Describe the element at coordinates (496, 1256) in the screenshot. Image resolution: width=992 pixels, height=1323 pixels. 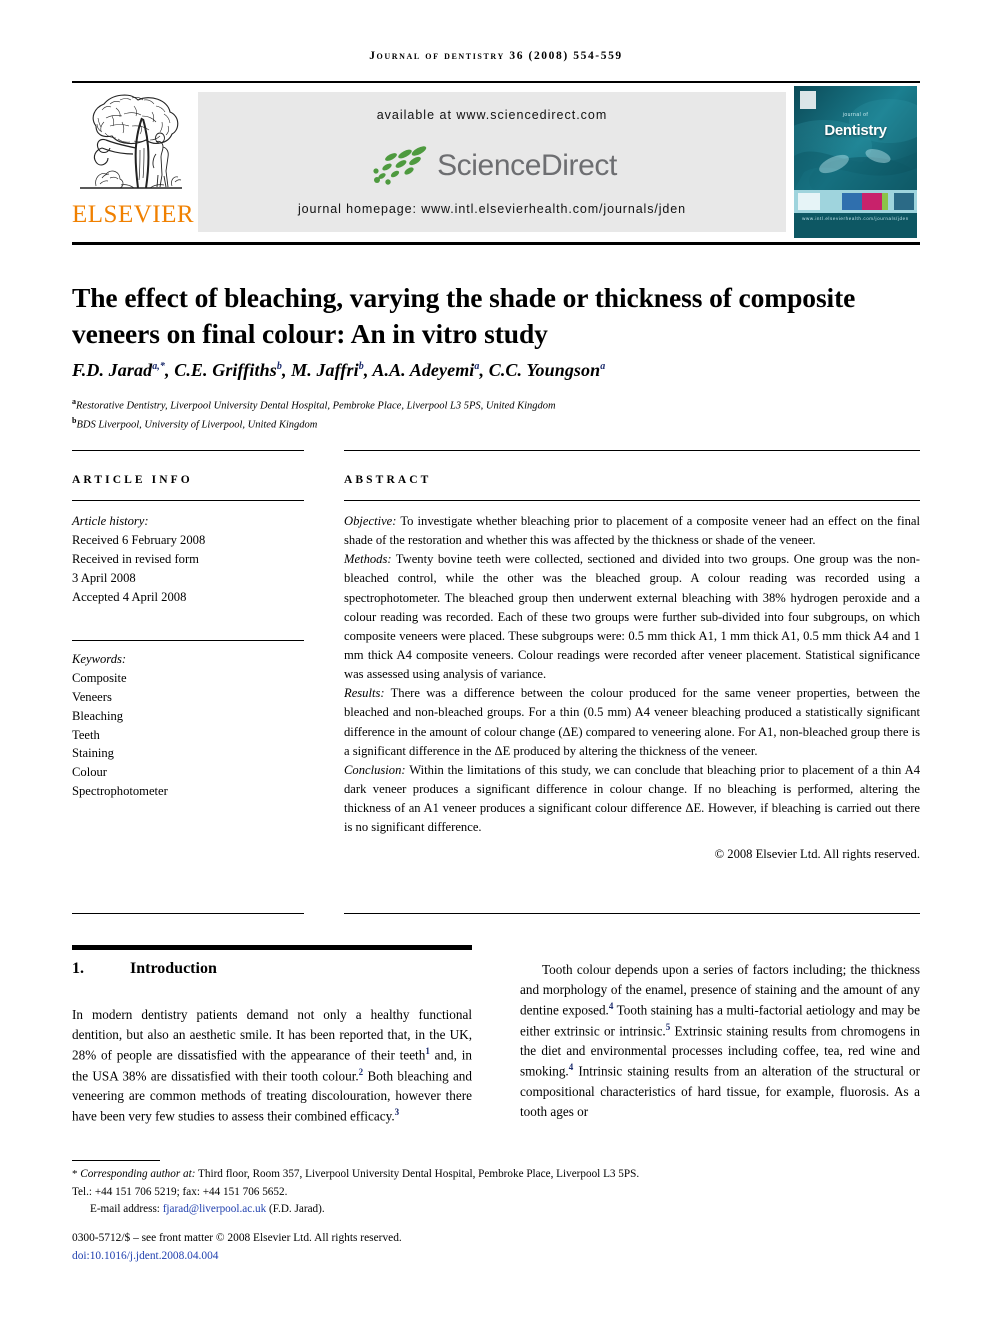
I see `doi-line: doi:10.1016/j.jdent.2008.04.004` at that location.